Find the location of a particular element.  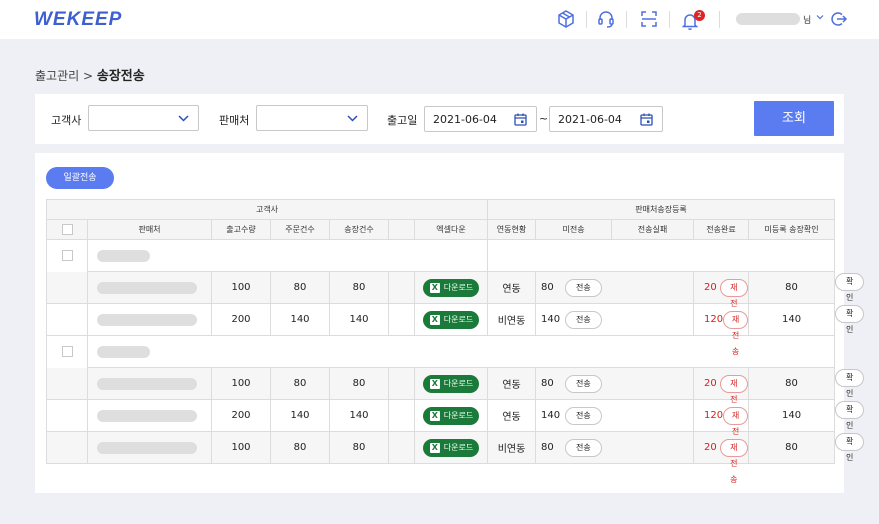

user-name-placeholder is located at coordinates (768, 19).